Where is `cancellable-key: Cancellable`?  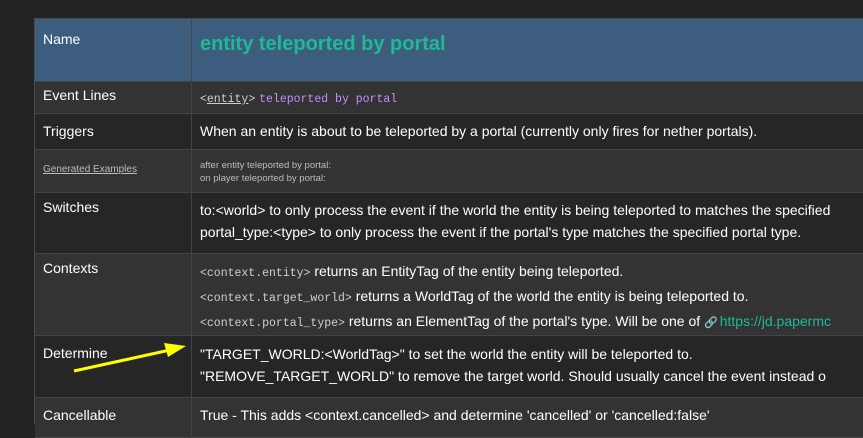 cancellable-key: Cancellable is located at coordinates (113, 418).